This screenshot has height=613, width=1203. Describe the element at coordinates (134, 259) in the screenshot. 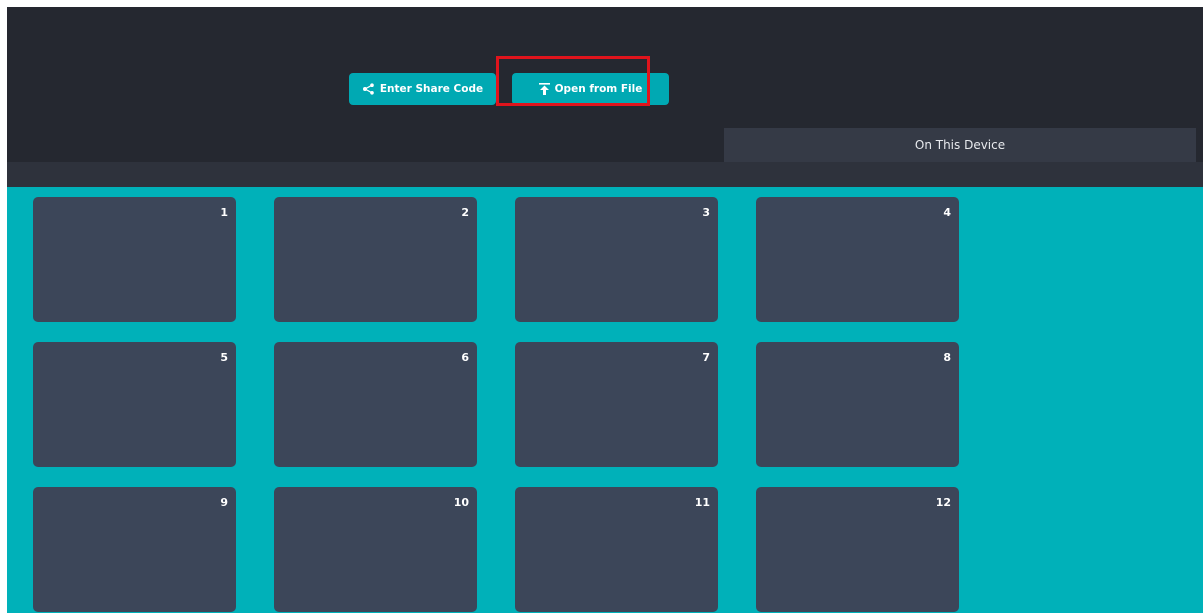

I see `slot-card: 1` at that location.